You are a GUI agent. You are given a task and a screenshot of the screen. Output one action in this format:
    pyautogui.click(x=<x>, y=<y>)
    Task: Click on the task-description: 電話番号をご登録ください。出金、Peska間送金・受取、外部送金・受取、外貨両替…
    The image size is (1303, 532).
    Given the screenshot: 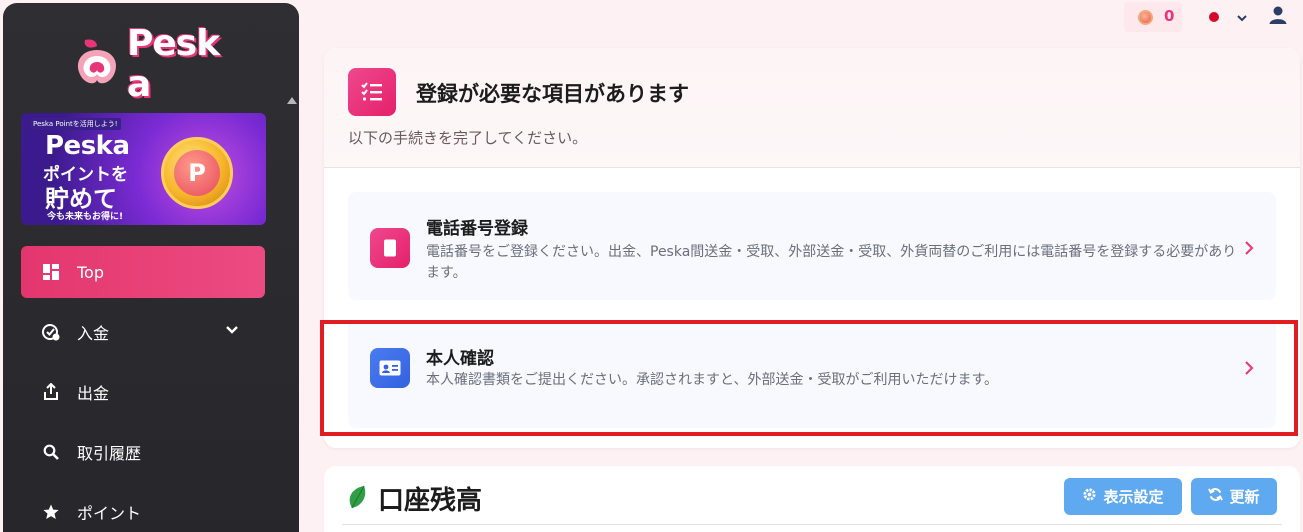 What is the action you would take?
    pyautogui.click(x=831, y=262)
    